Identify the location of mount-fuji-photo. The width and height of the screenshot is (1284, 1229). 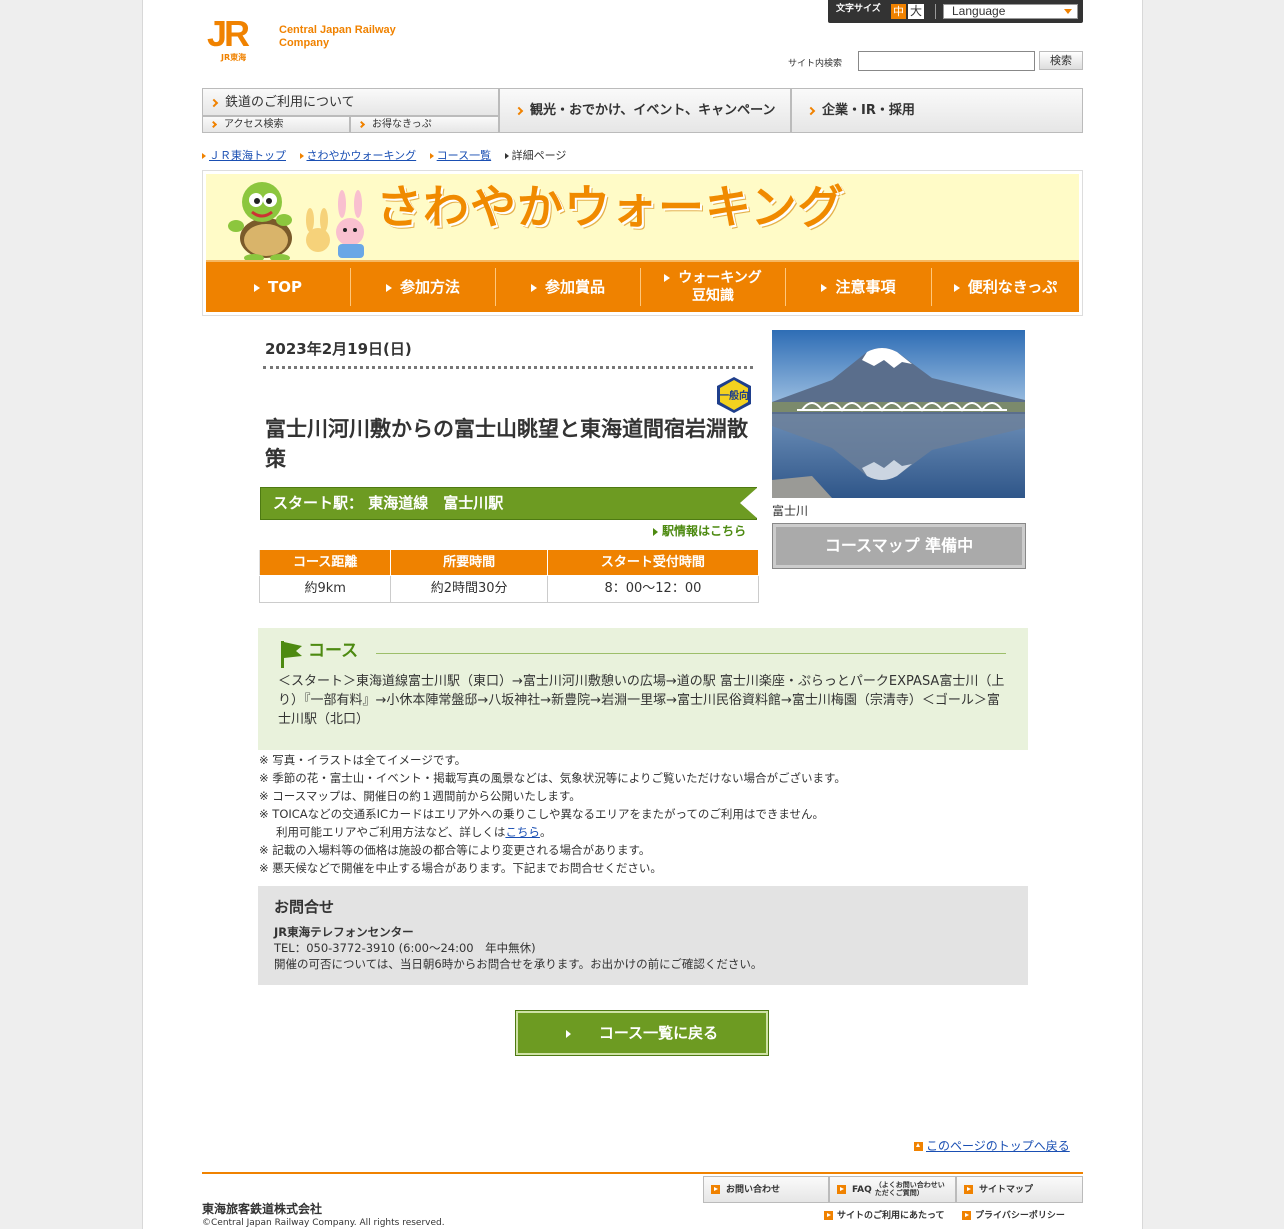
(898, 414).